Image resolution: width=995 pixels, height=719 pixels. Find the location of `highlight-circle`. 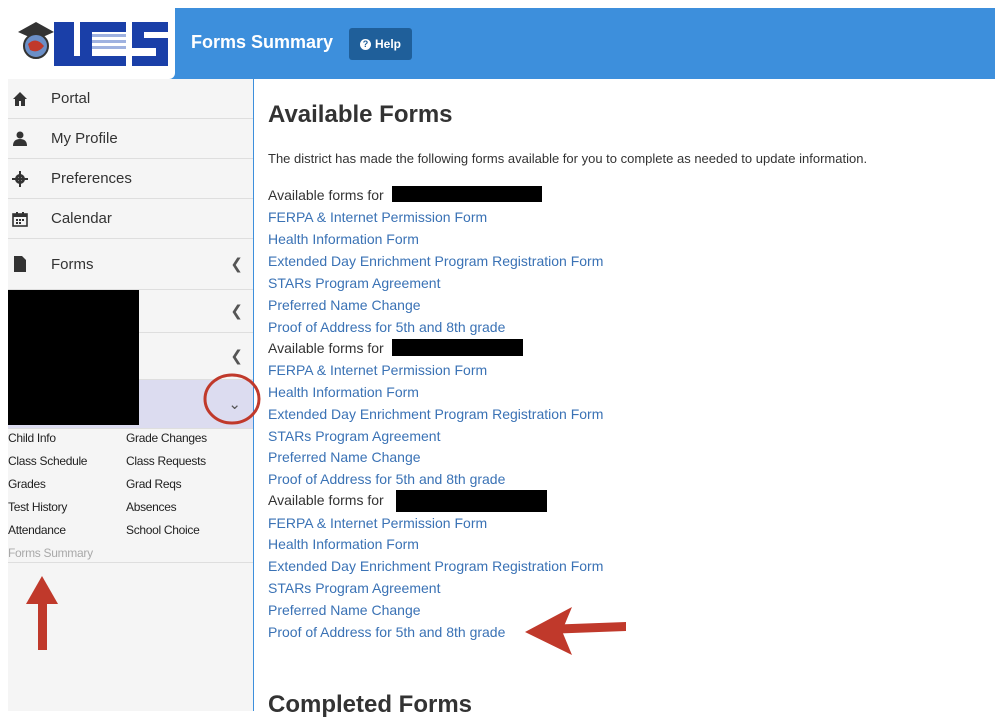

highlight-circle is located at coordinates (232, 399).